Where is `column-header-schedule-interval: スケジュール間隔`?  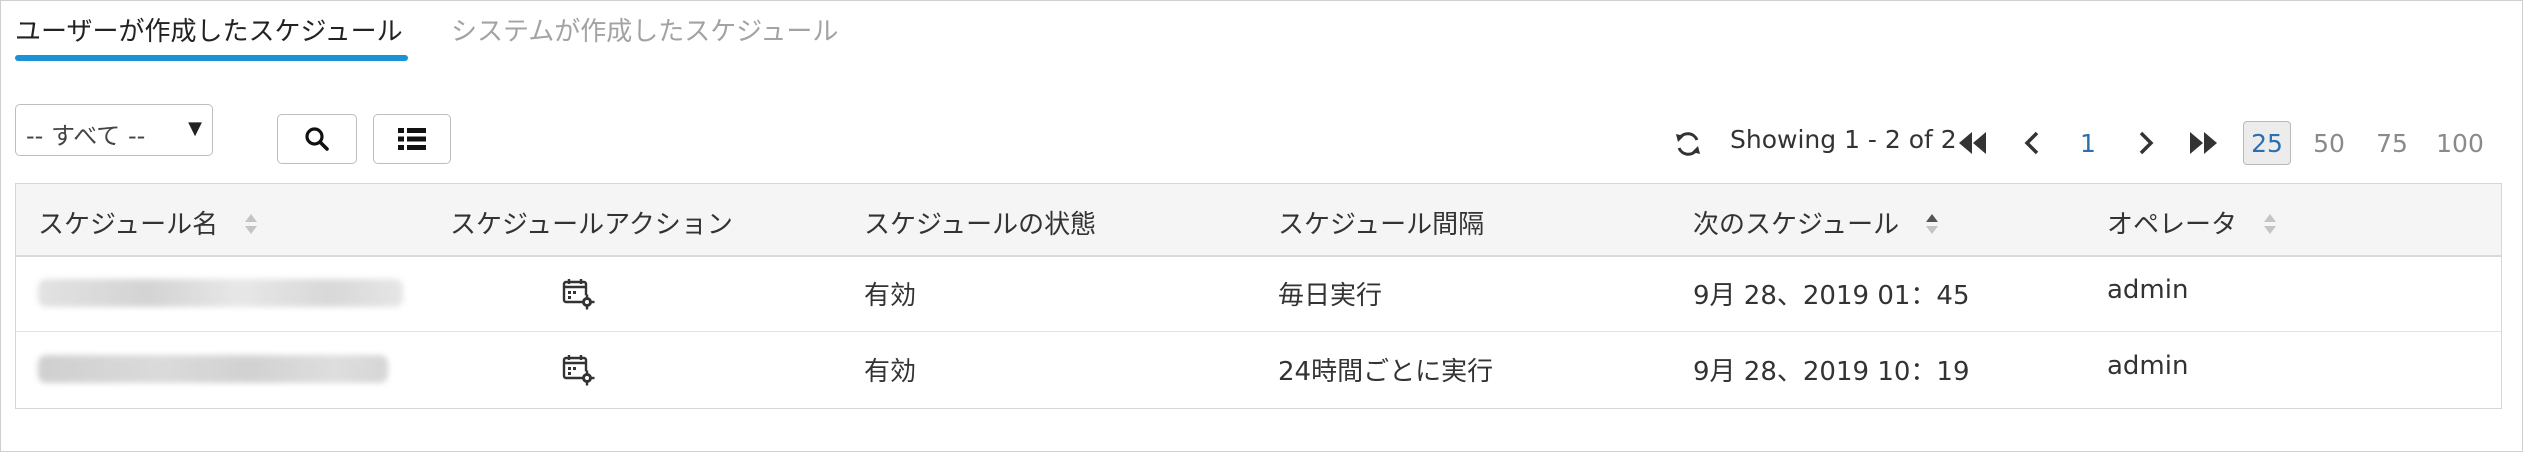
column-header-schedule-interval: スケジュール間隔 is located at coordinates (1381, 222).